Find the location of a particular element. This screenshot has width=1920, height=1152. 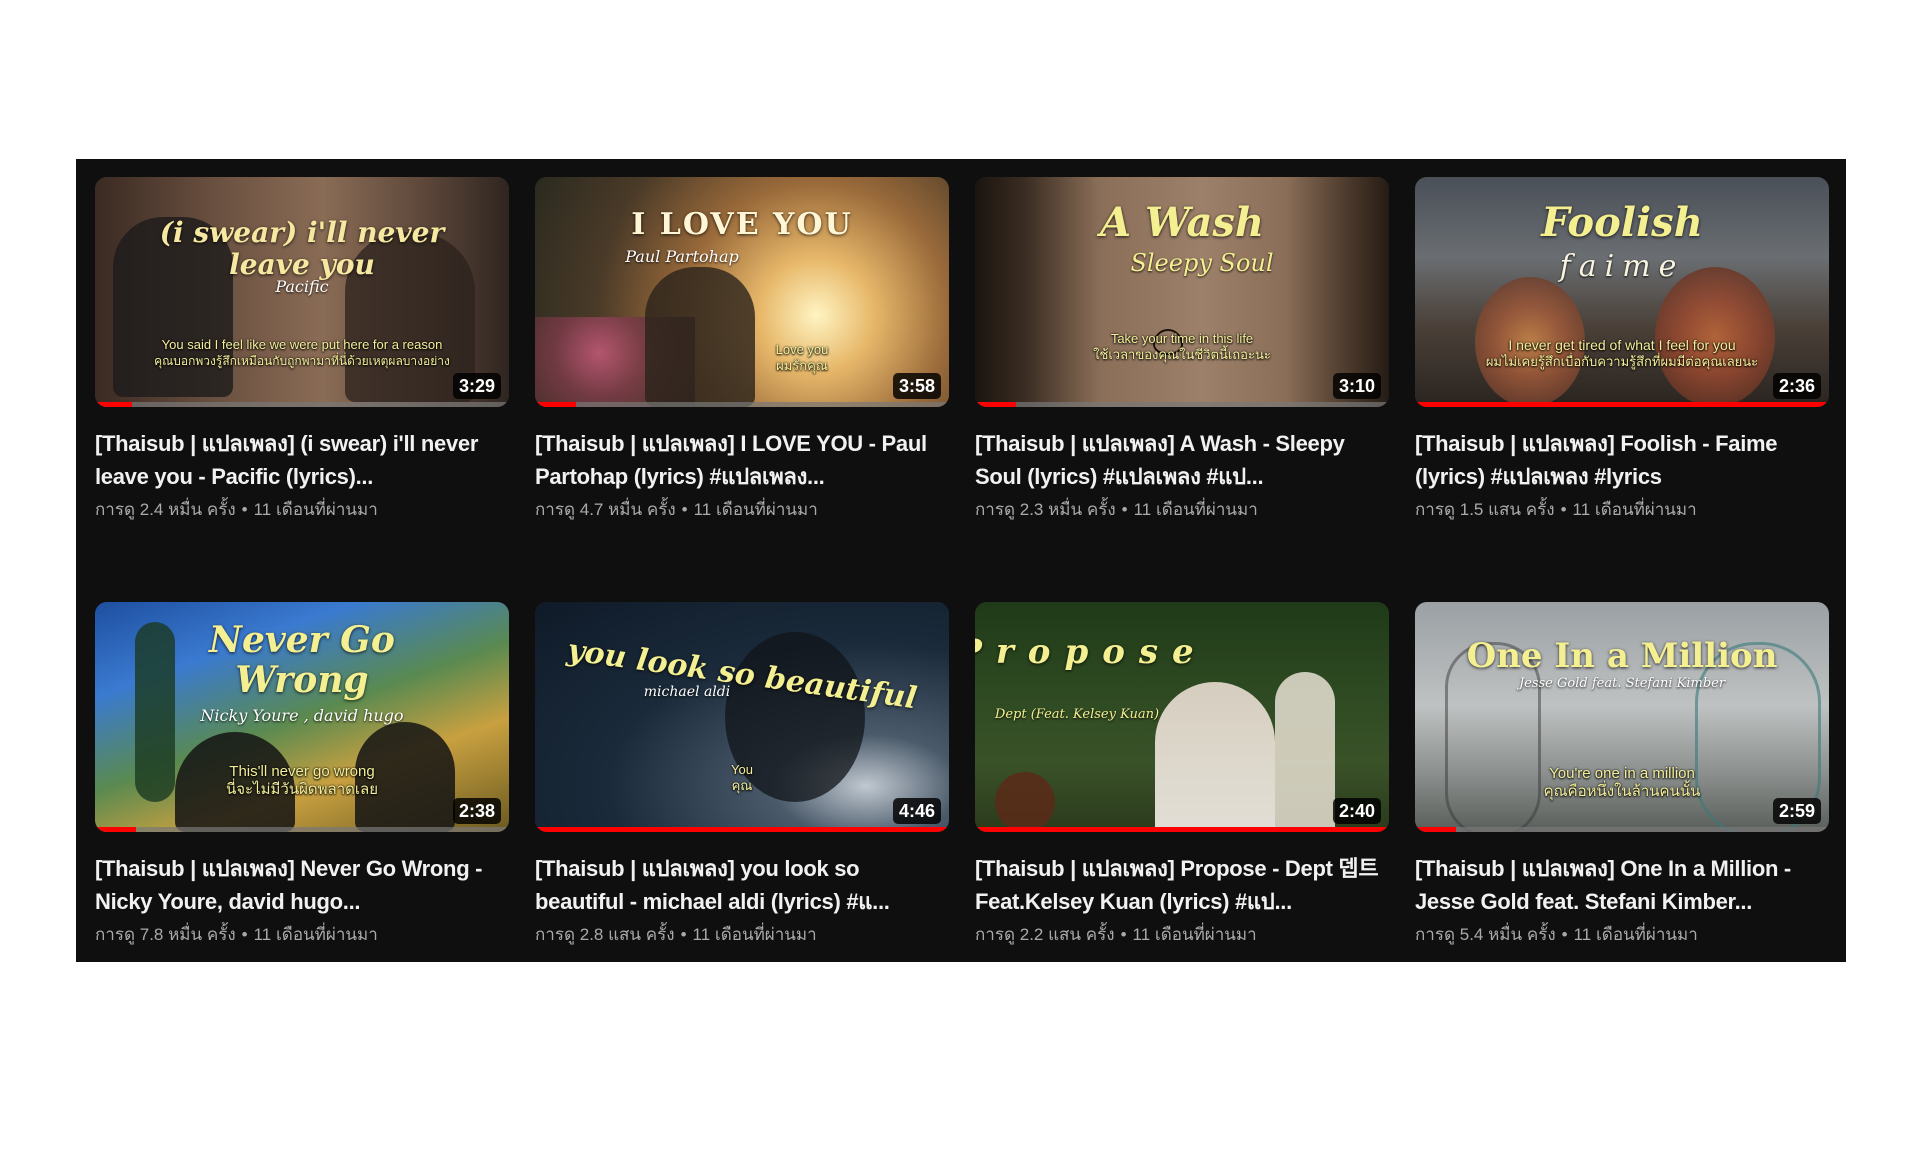

thumbnail-heading: (i swear) i'll never leave you is located at coordinates (302, 248).